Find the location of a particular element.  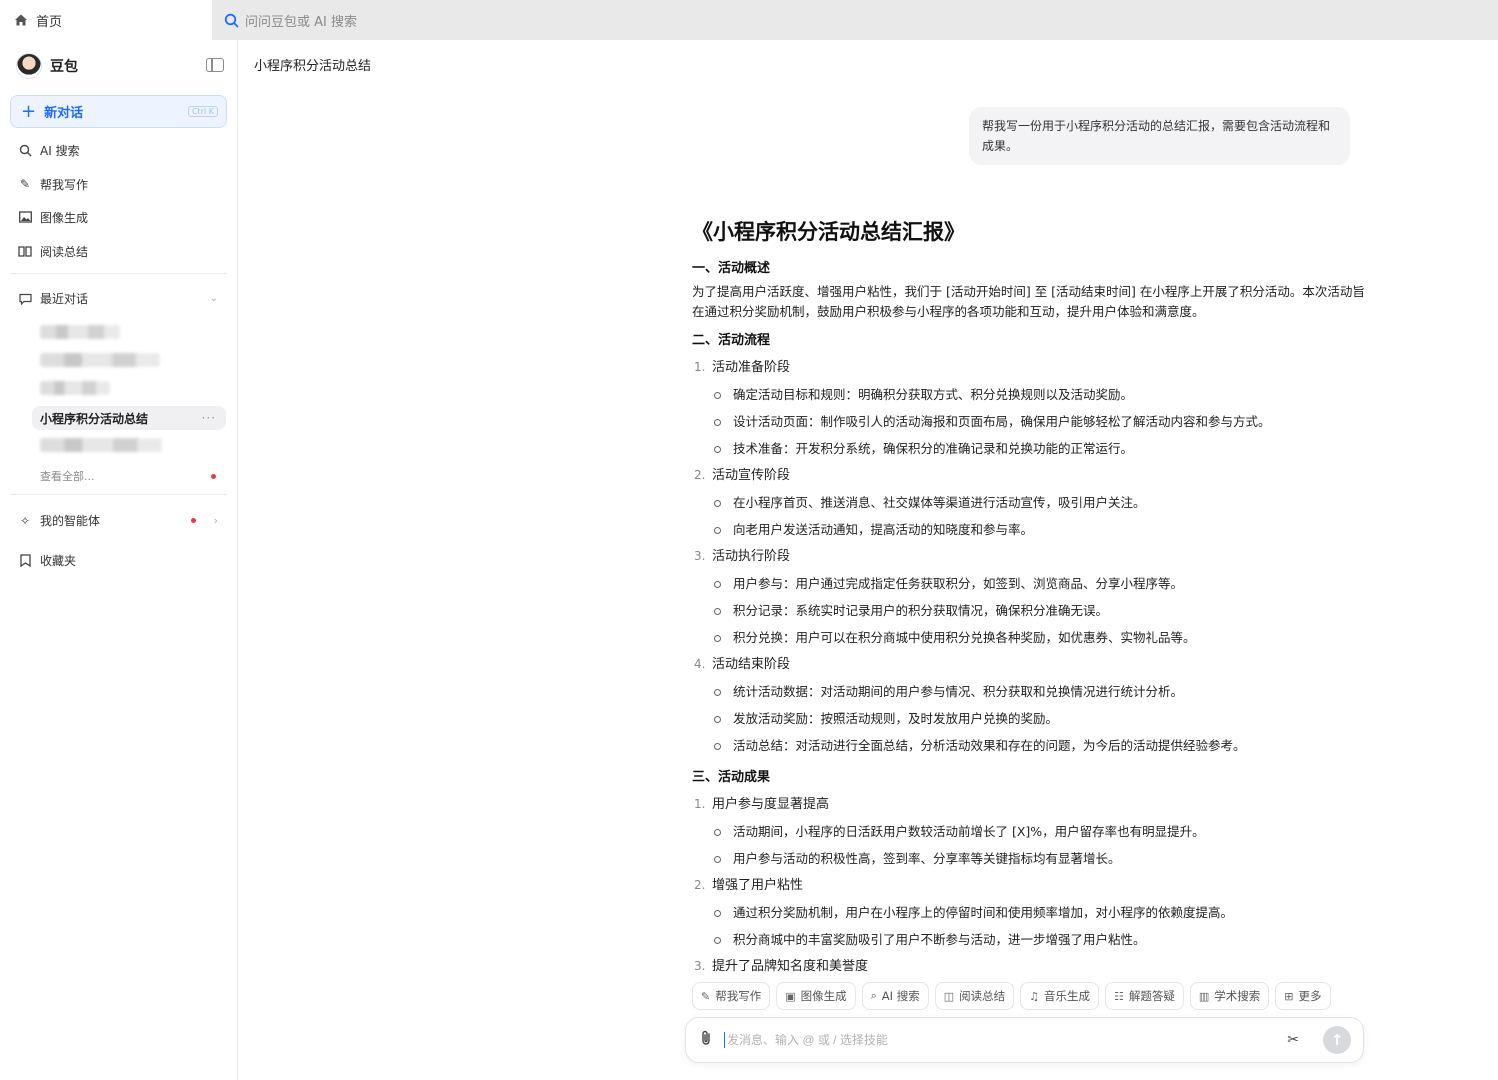

divider is located at coordinates (118, 494).